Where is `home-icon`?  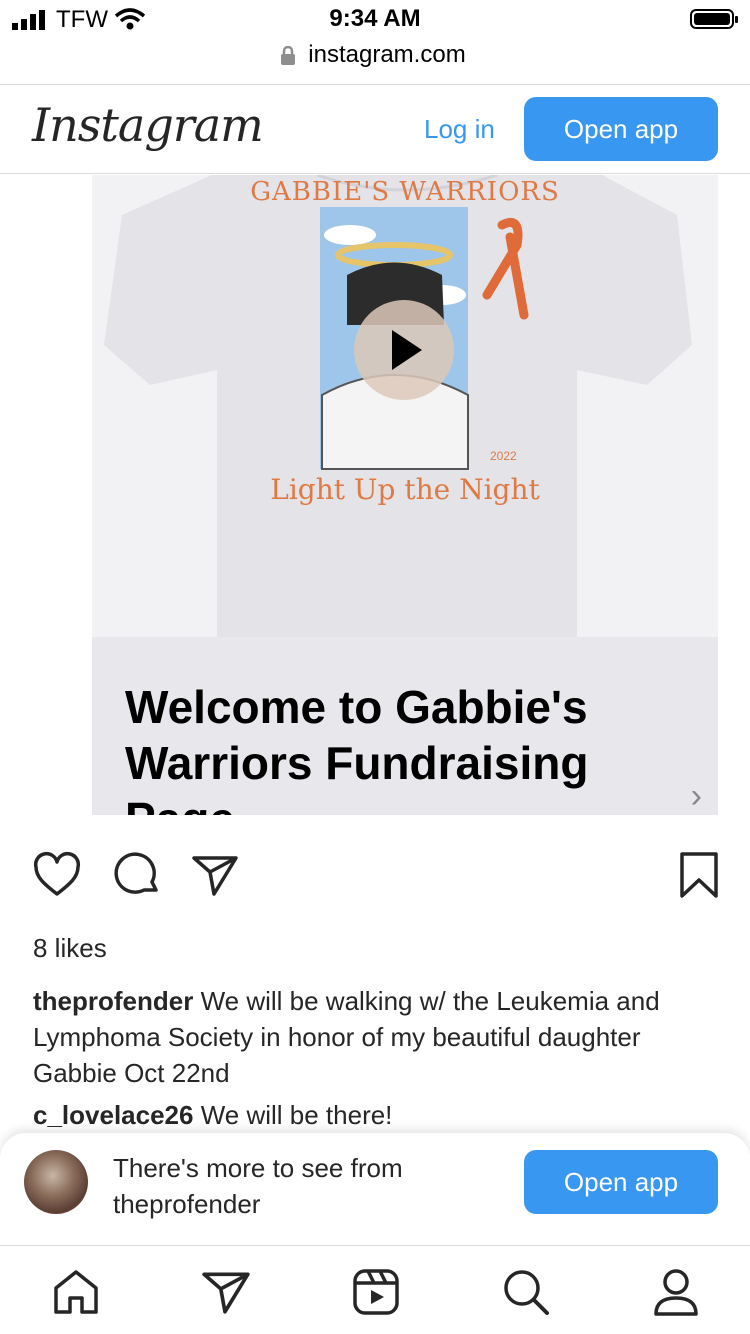
home-icon is located at coordinates (76, 1292).